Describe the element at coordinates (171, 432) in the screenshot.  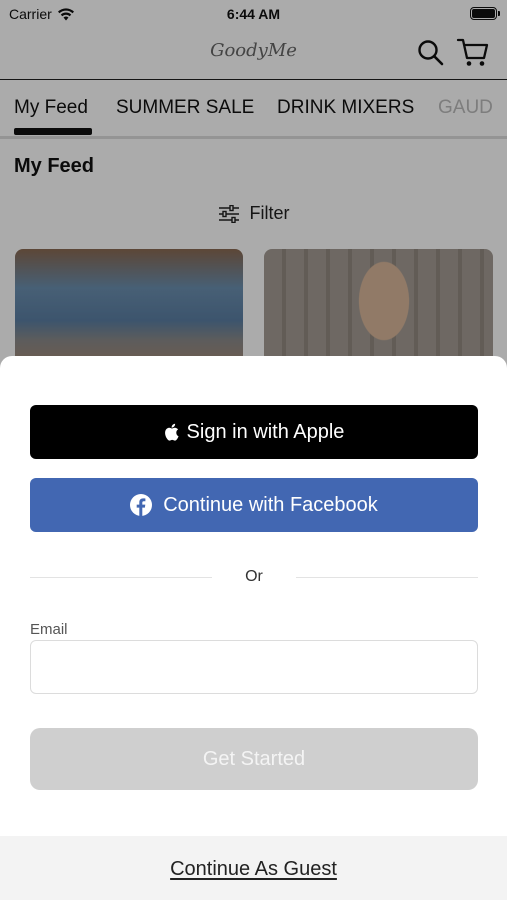
I see `apple-icon` at that location.